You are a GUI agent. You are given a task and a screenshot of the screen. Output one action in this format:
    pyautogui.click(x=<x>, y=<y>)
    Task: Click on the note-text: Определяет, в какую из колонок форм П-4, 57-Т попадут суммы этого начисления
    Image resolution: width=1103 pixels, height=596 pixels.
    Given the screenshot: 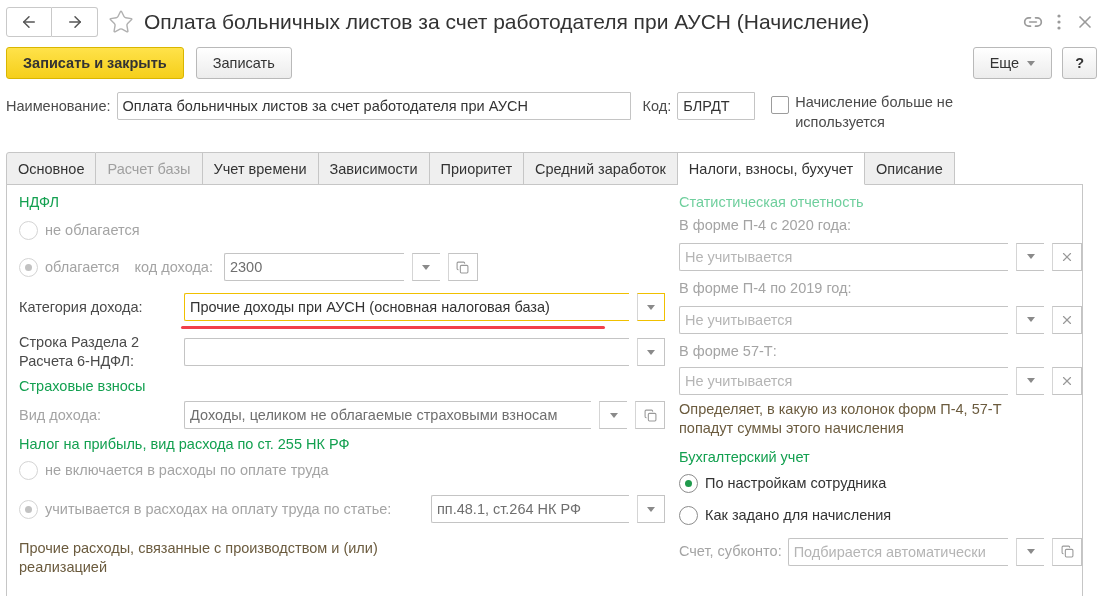 What is the action you would take?
    pyautogui.click(x=841, y=419)
    